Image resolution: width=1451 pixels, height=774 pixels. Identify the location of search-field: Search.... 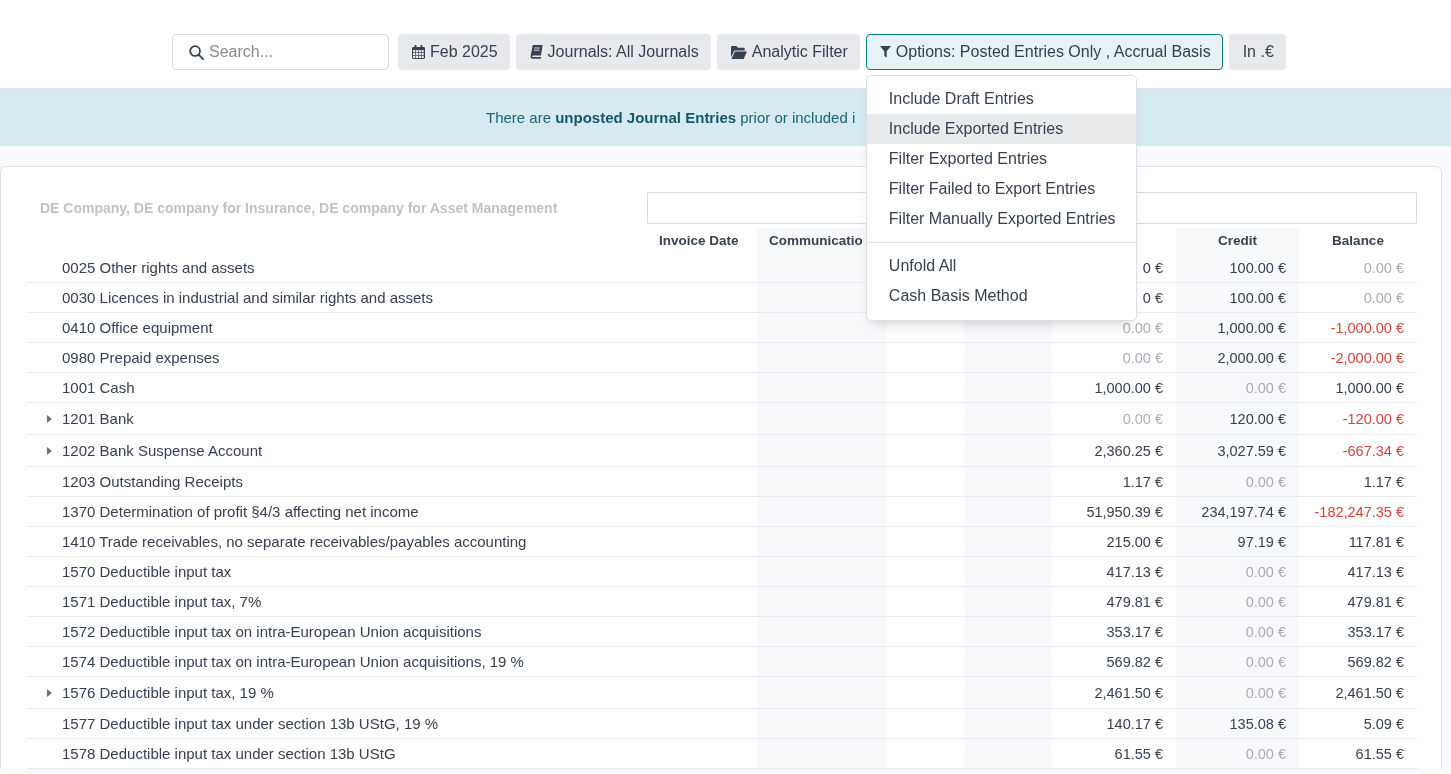
(280, 52).